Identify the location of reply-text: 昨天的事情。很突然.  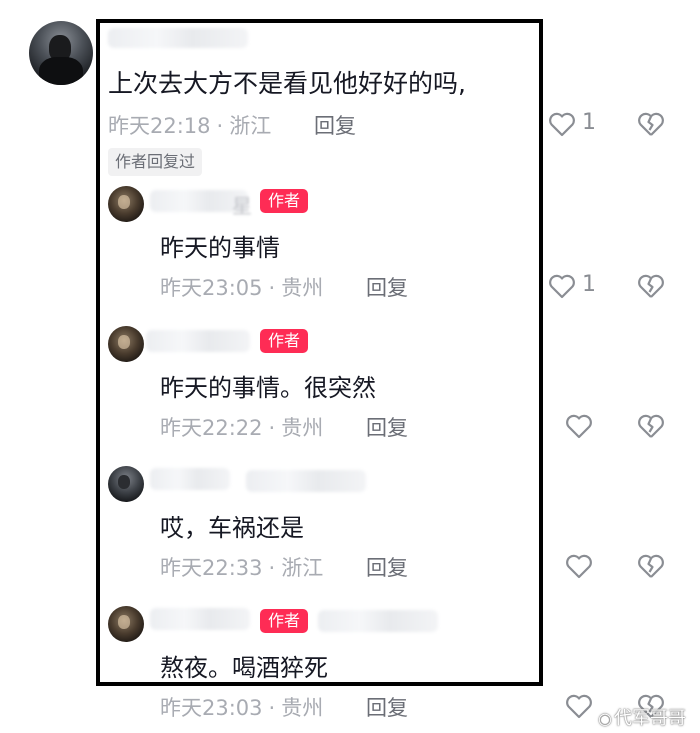
(268, 388).